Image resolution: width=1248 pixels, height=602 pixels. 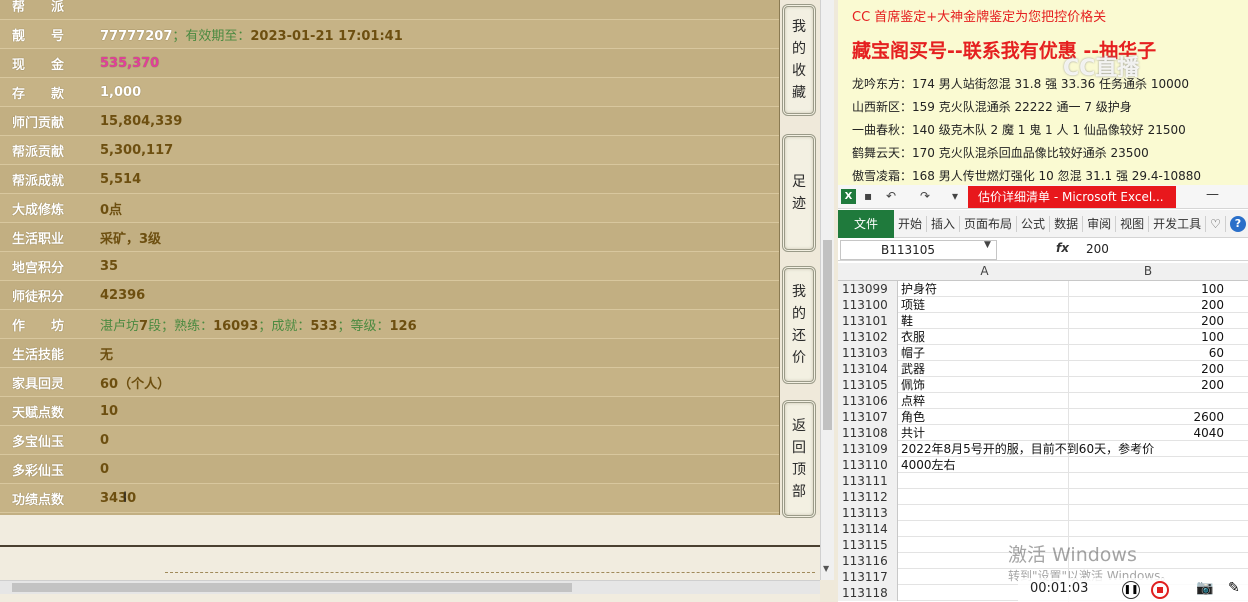 What do you see at coordinates (868, 289) in the screenshot?
I see `row-number: 113099` at bounding box center [868, 289].